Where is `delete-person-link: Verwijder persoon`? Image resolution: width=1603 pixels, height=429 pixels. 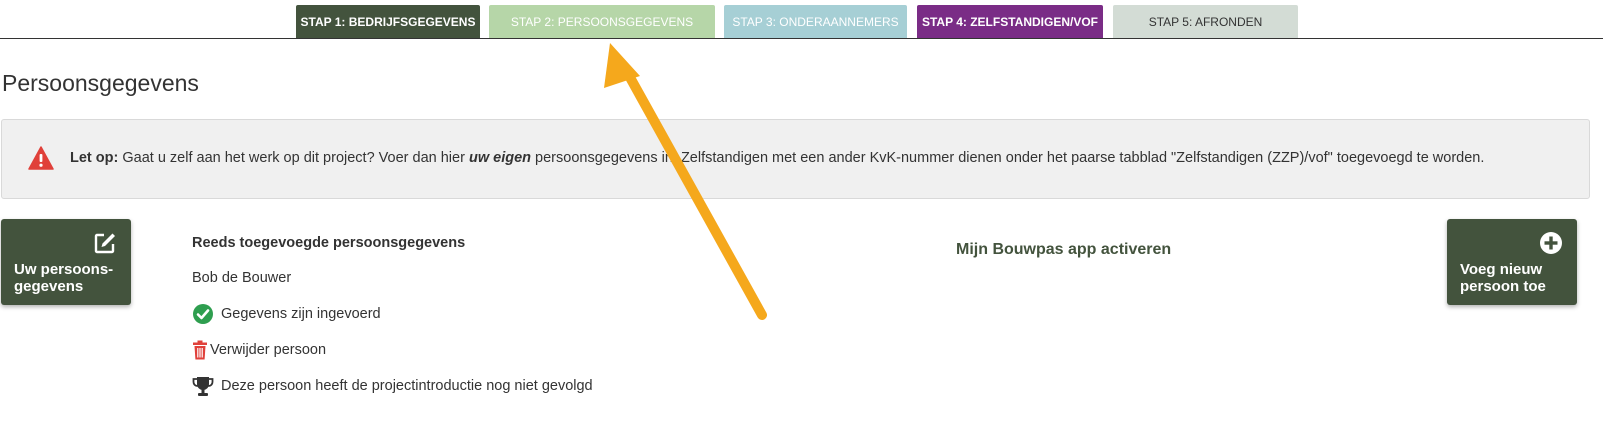
delete-person-link: Verwijder persoon is located at coordinates (259, 350).